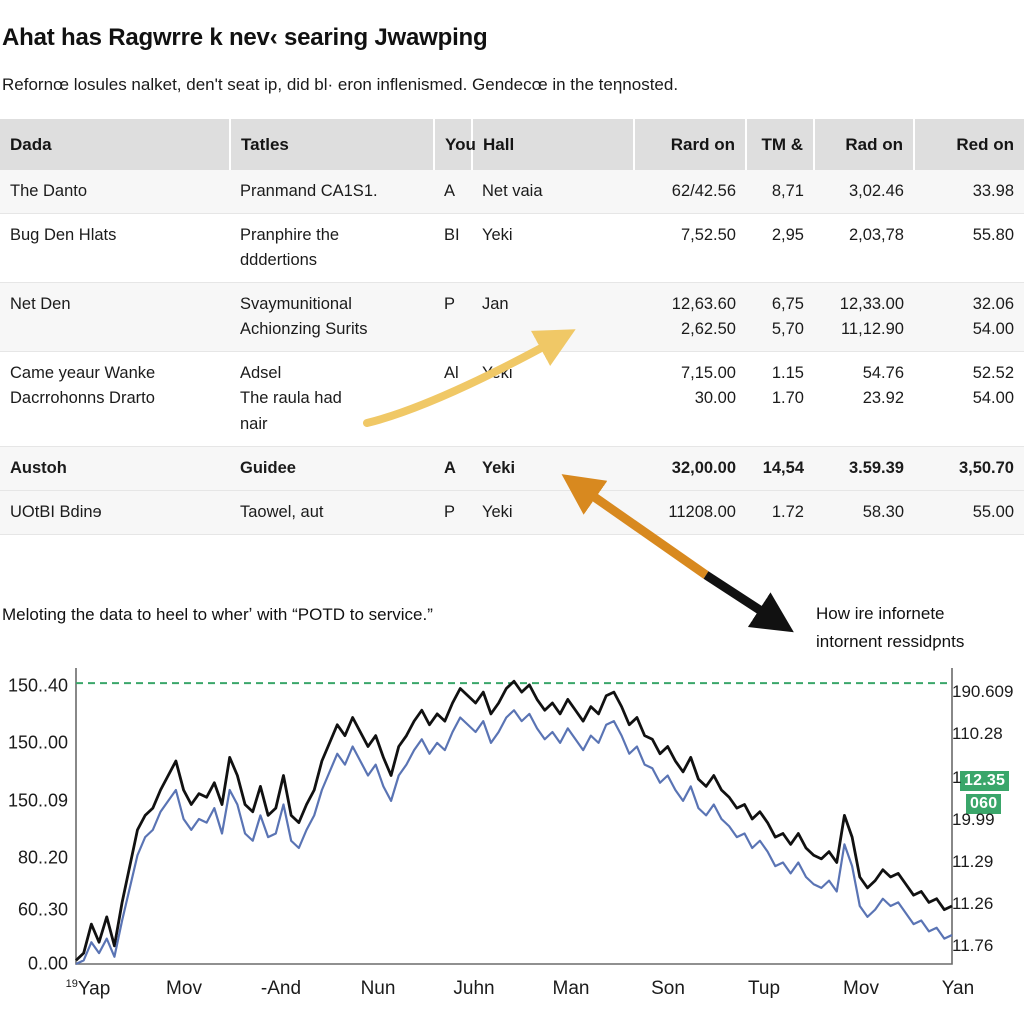 This screenshot has width=1024, height=1024. What do you see at coordinates (787, 329) in the screenshot?
I see `cell-line: 5,70` at bounding box center [787, 329].